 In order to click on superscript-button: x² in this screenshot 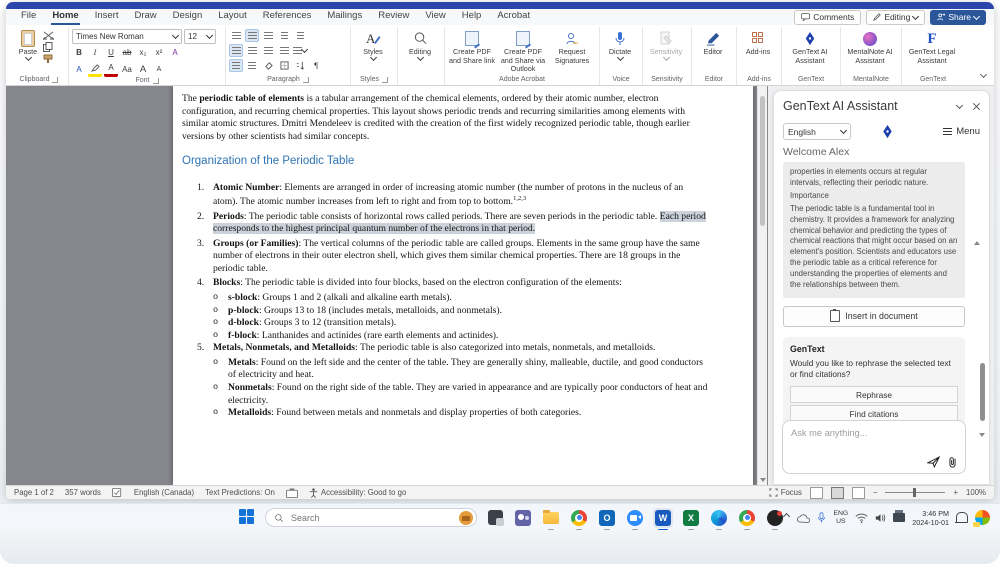, I will do `click(159, 52)`.